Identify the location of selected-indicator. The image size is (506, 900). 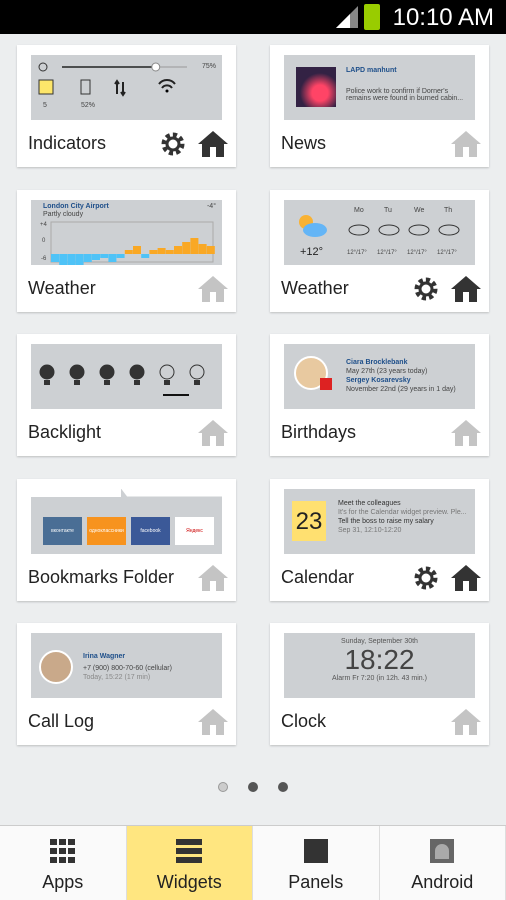
(176, 395).